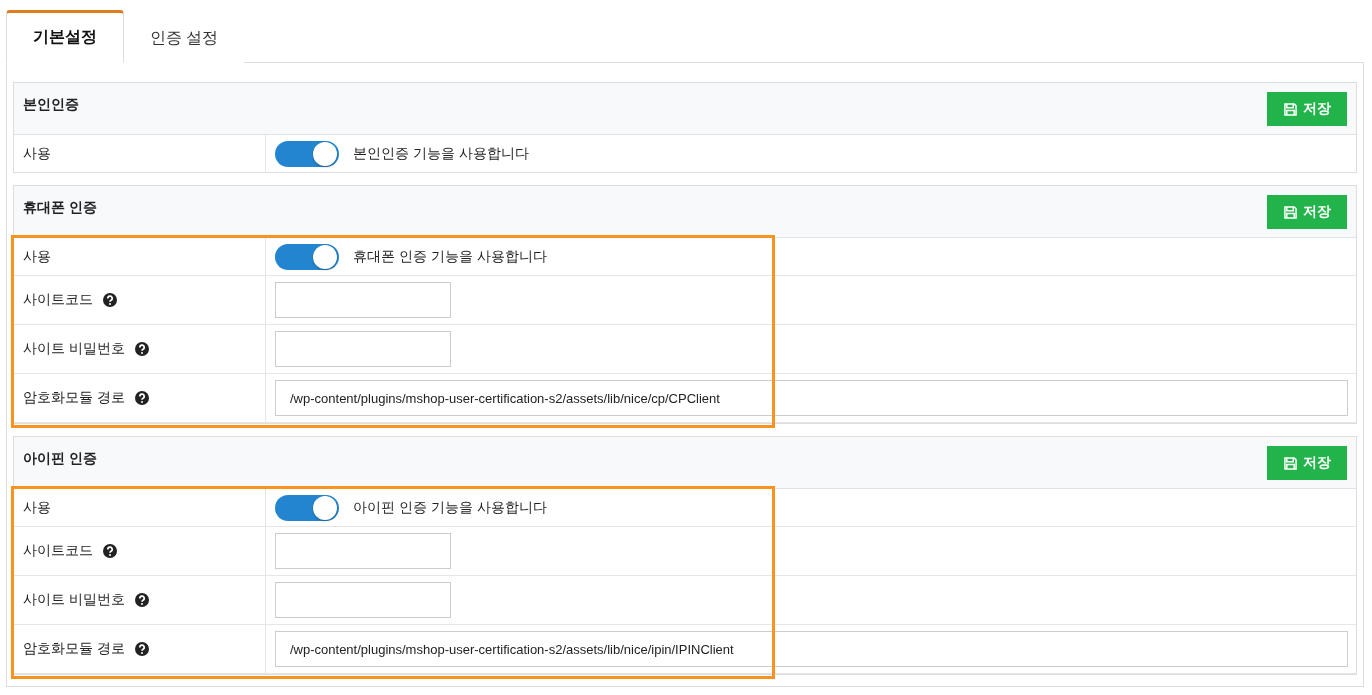 Image resolution: width=1372 pixels, height=695 pixels. Describe the element at coordinates (51, 105) in the screenshot. I see `section-title: 본인인증` at that location.